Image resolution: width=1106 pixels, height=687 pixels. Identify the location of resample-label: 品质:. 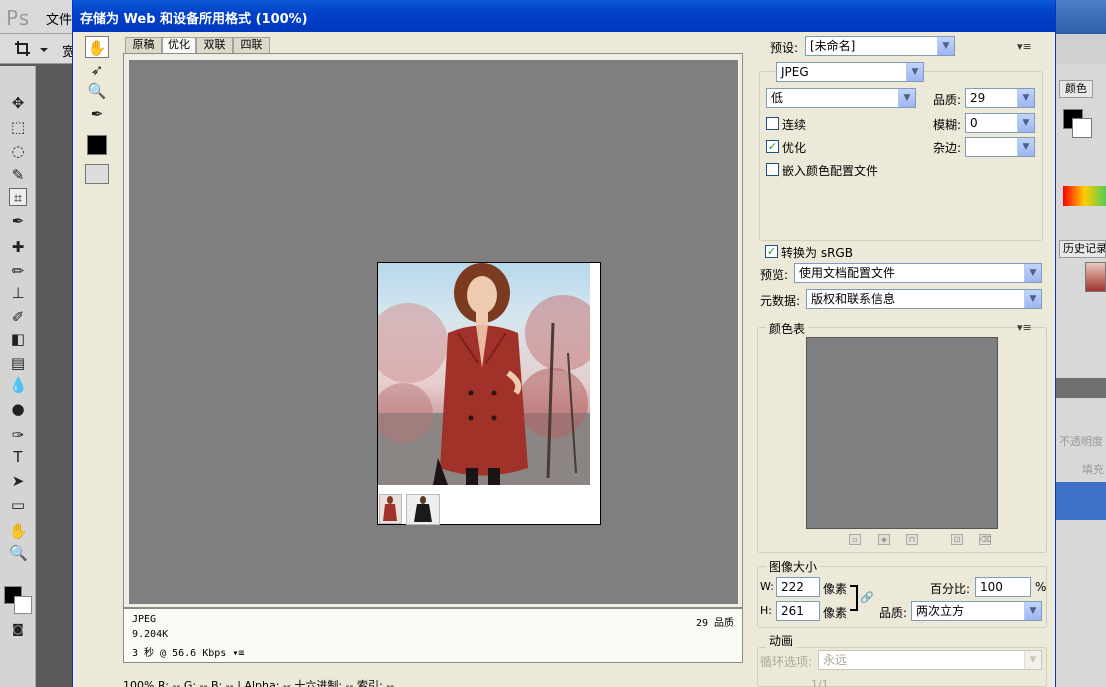
(893, 613).